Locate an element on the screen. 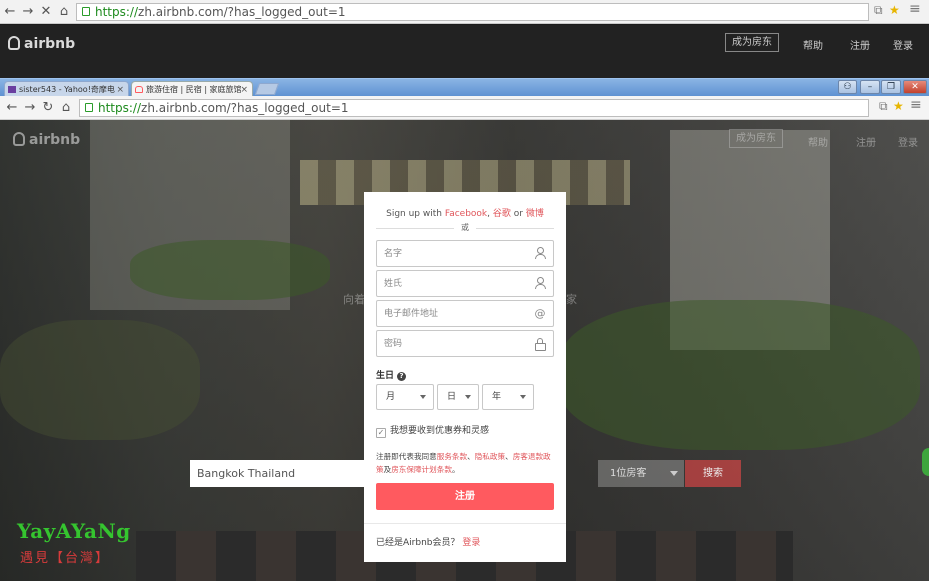 This screenshot has width=929, height=581. guests-select: 1位房客 is located at coordinates (641, 473).